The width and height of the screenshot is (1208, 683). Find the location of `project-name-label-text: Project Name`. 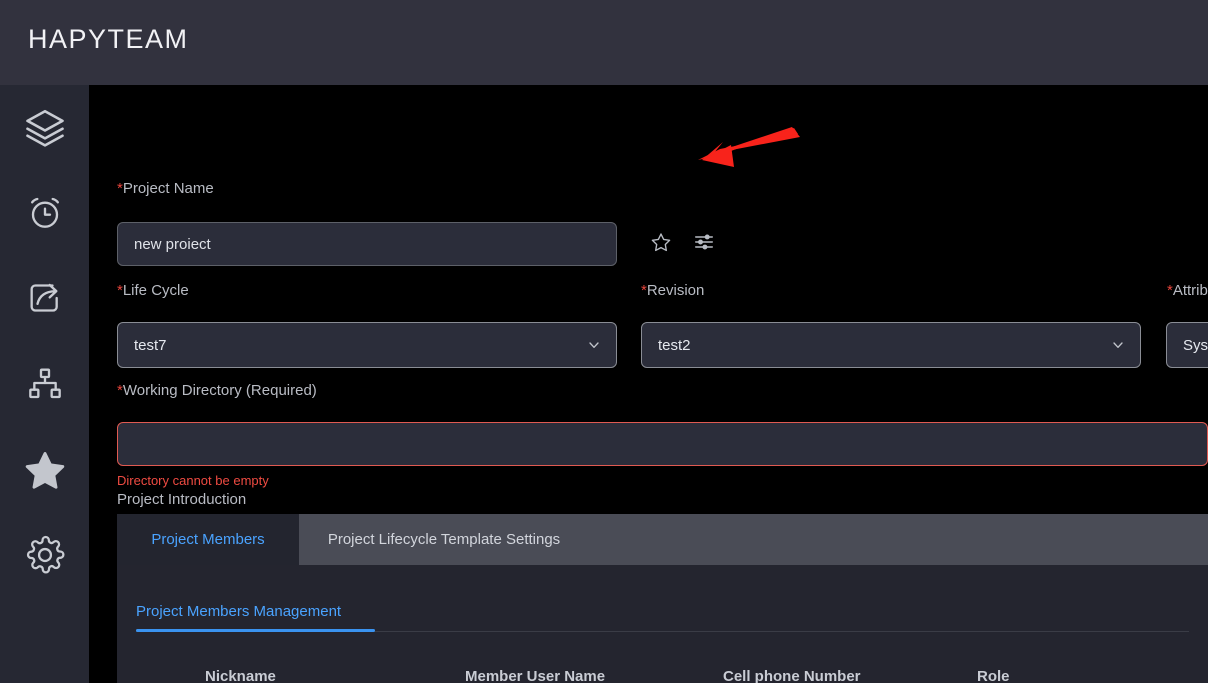

project-name-label-text: Project Name is located at coordinates (168, 188).